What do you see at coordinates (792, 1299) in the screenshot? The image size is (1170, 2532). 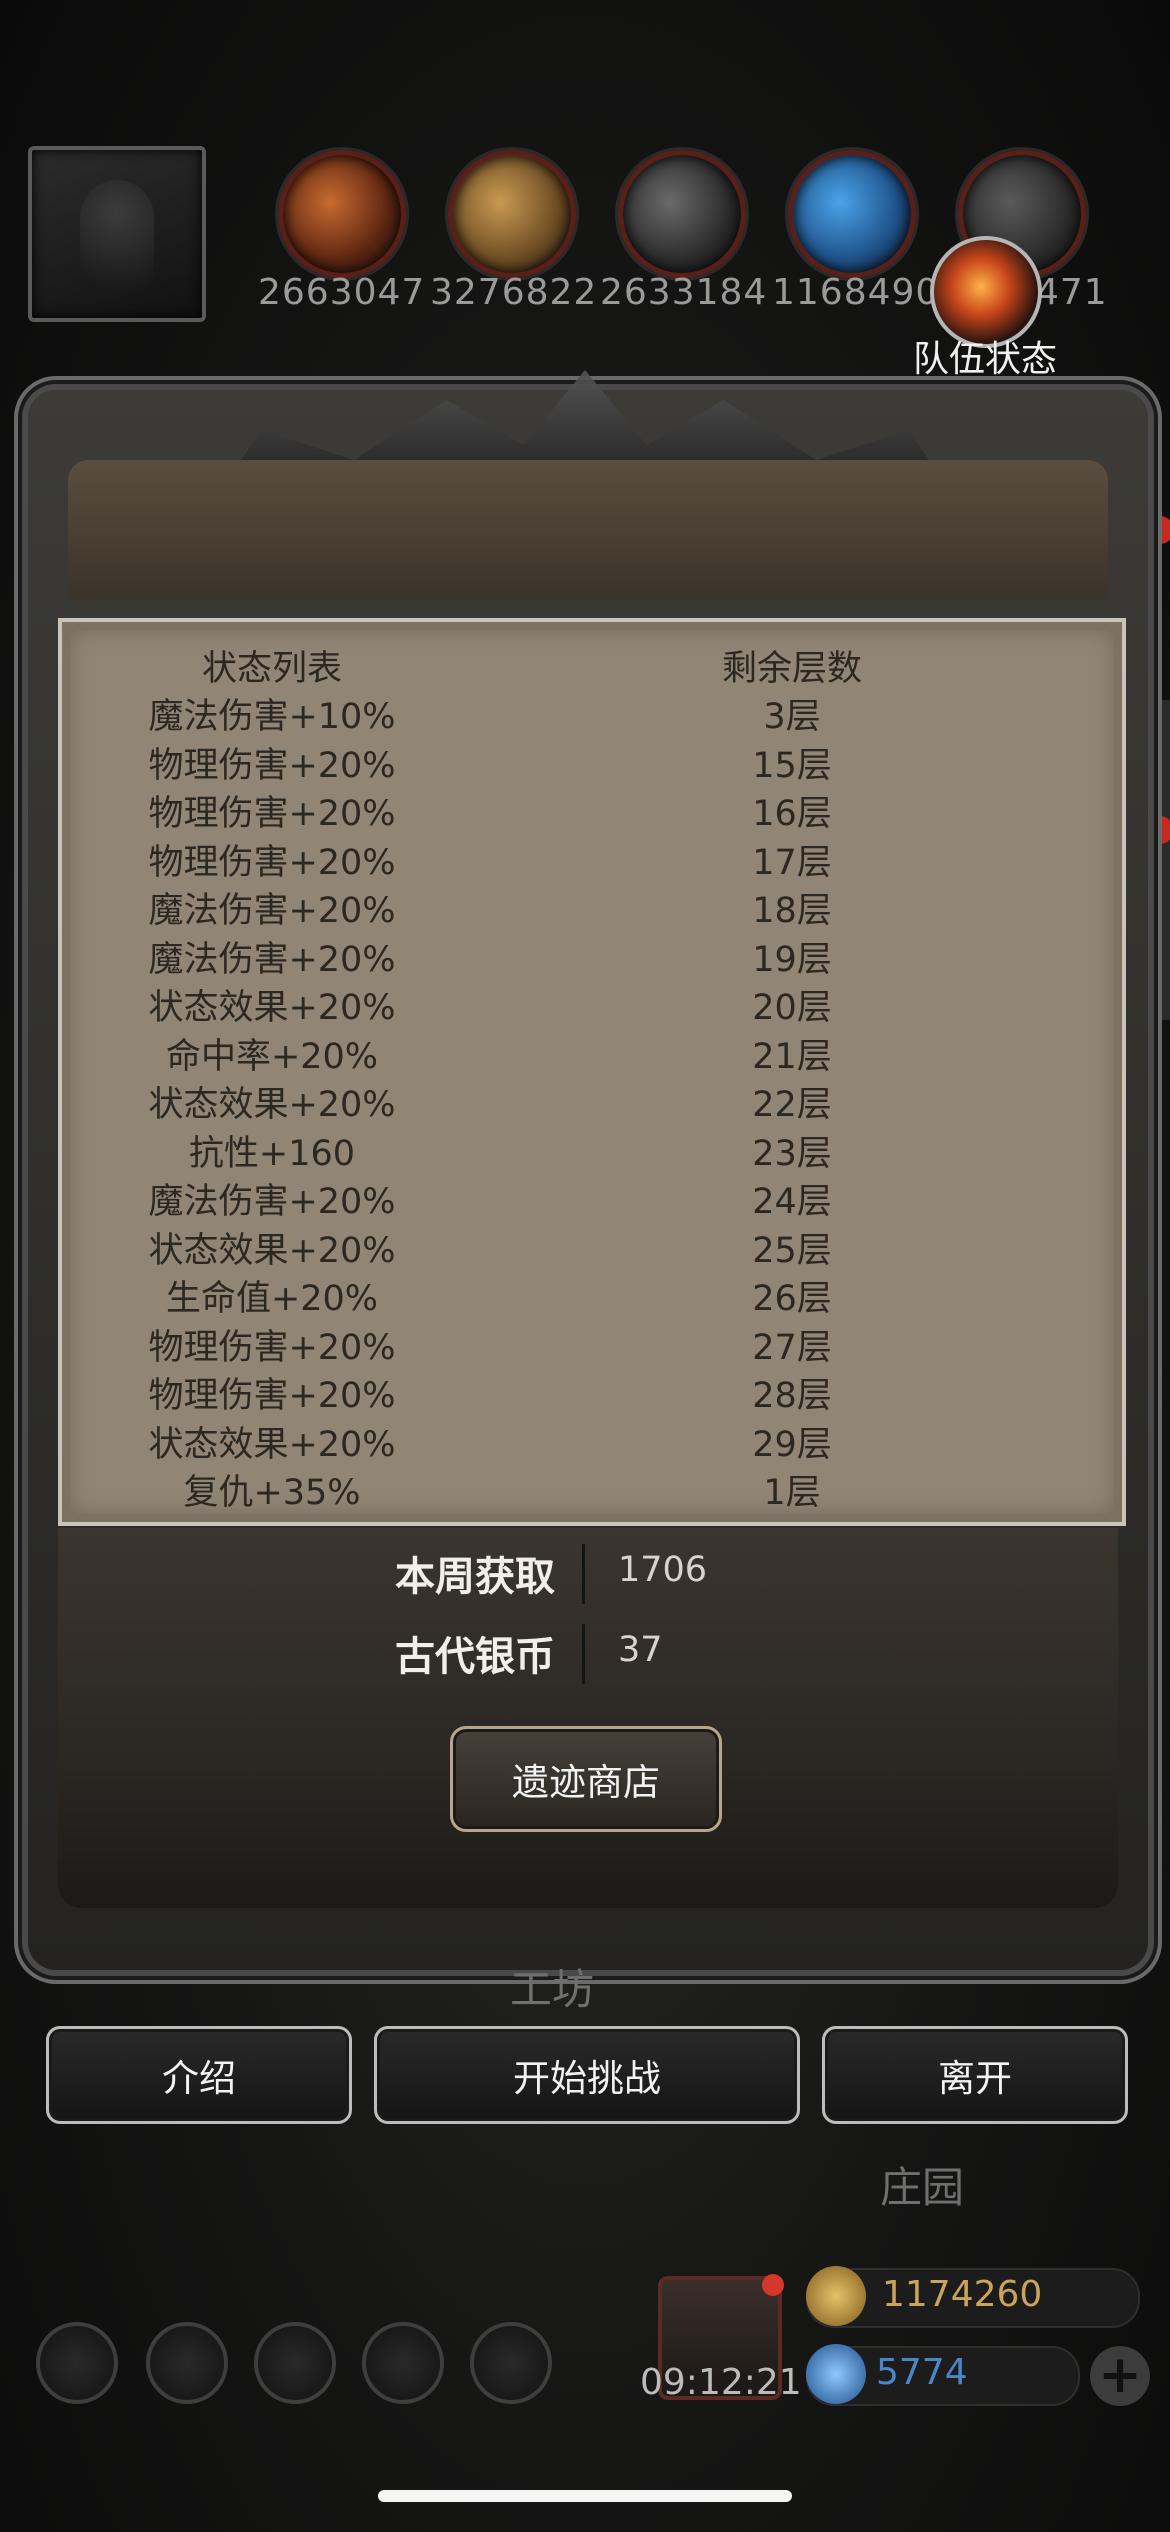 I see `status-layers: 26层` at bounding box center [792, 1299].